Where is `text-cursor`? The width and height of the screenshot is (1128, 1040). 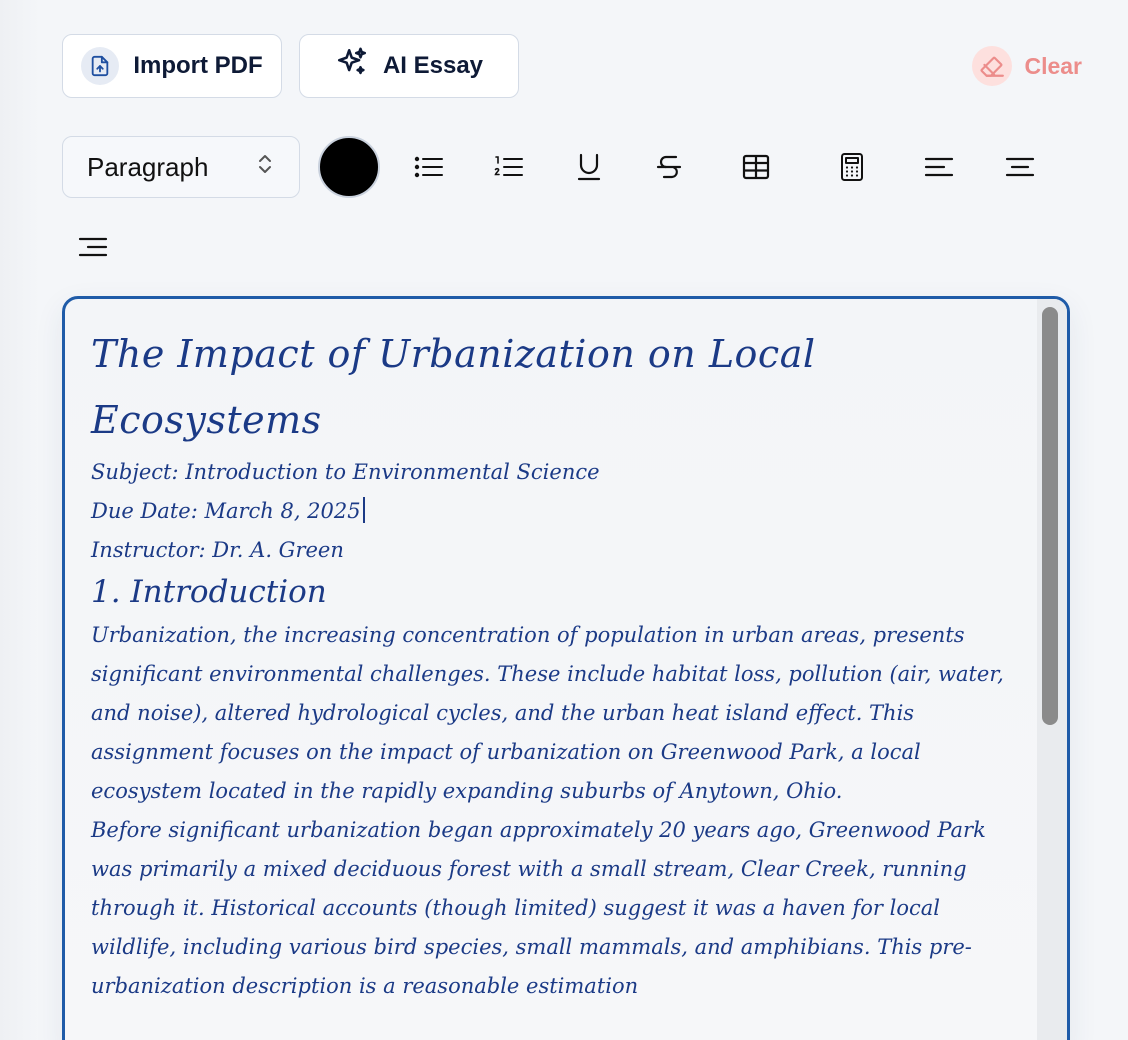 text-cursor is located at coordinates (363, 510).